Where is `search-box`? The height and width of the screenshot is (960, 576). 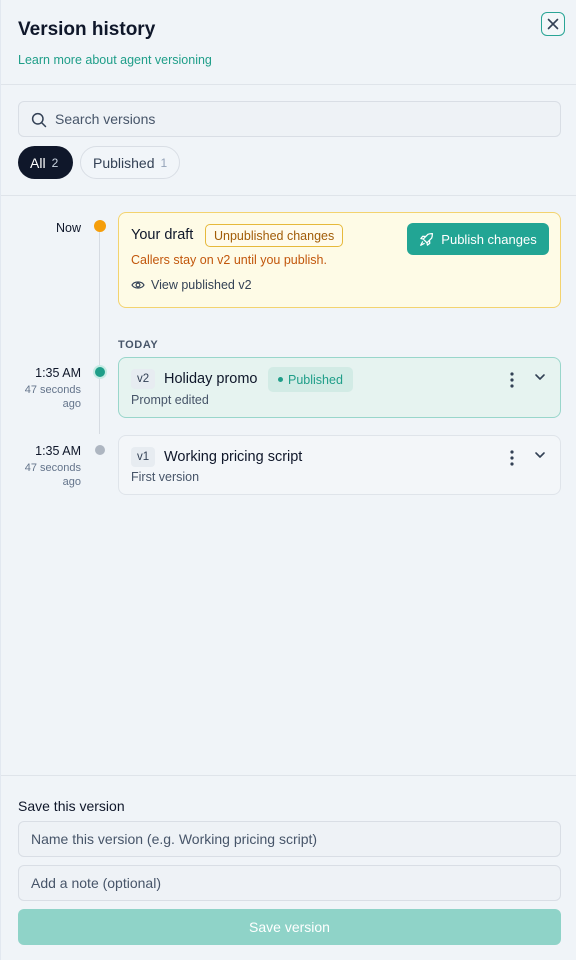 search-box is located at coordinates (289, 119).